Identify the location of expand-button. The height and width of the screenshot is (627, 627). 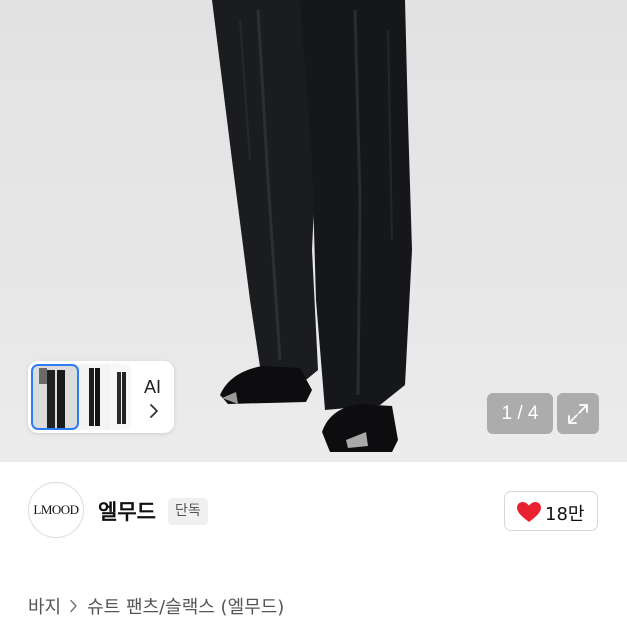
(578, 413).